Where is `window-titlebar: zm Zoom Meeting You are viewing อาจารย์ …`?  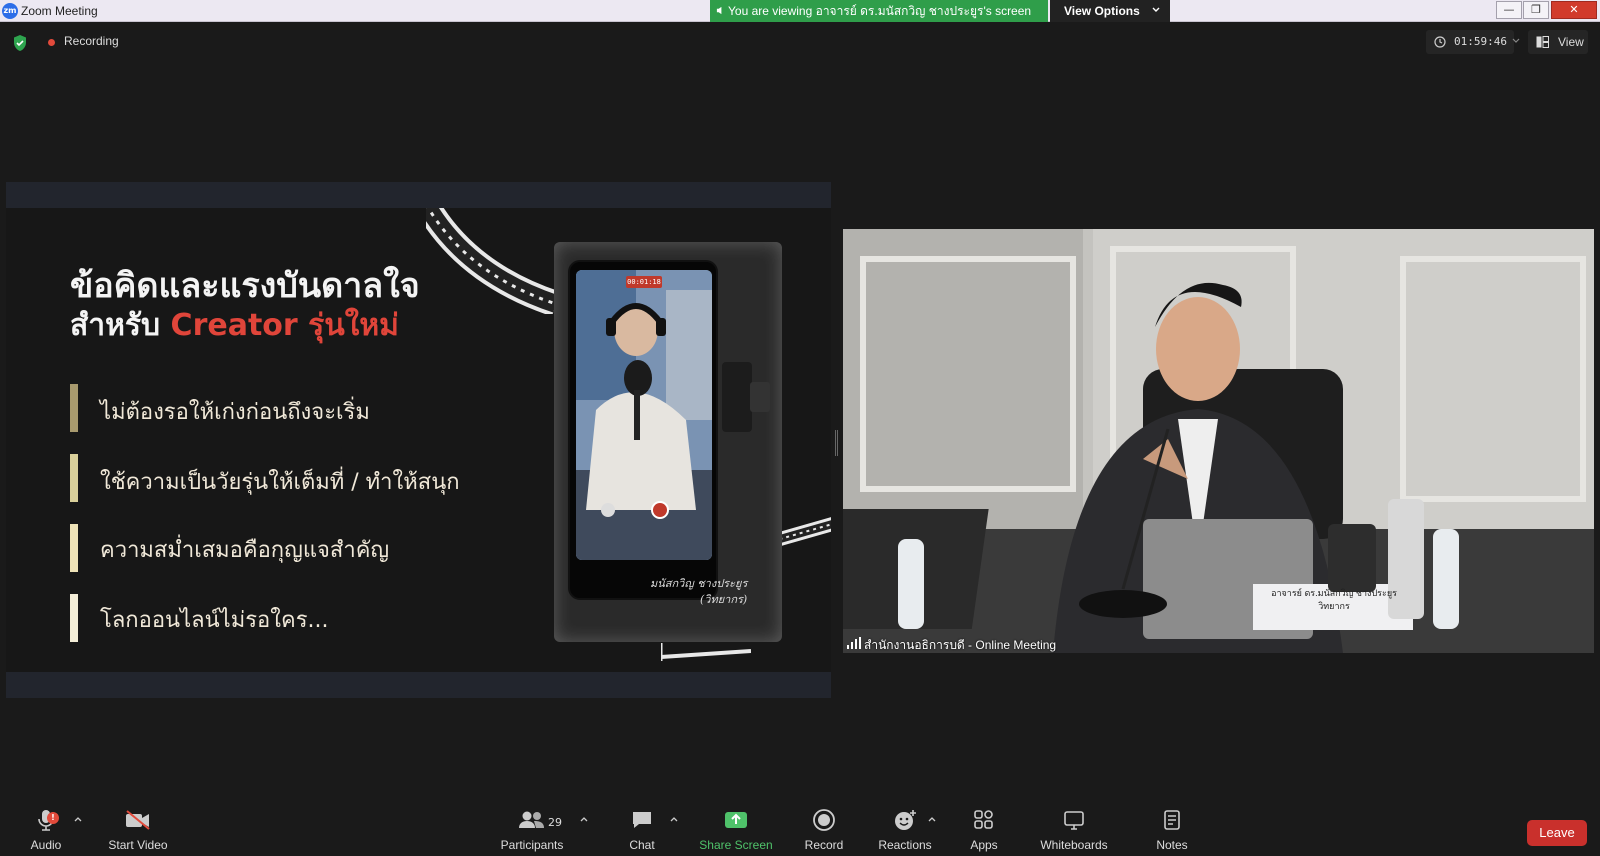
window-titlebar: zm Zoom Meeting You are viewing อาจารย์ … is located at coordinates (800, 11).